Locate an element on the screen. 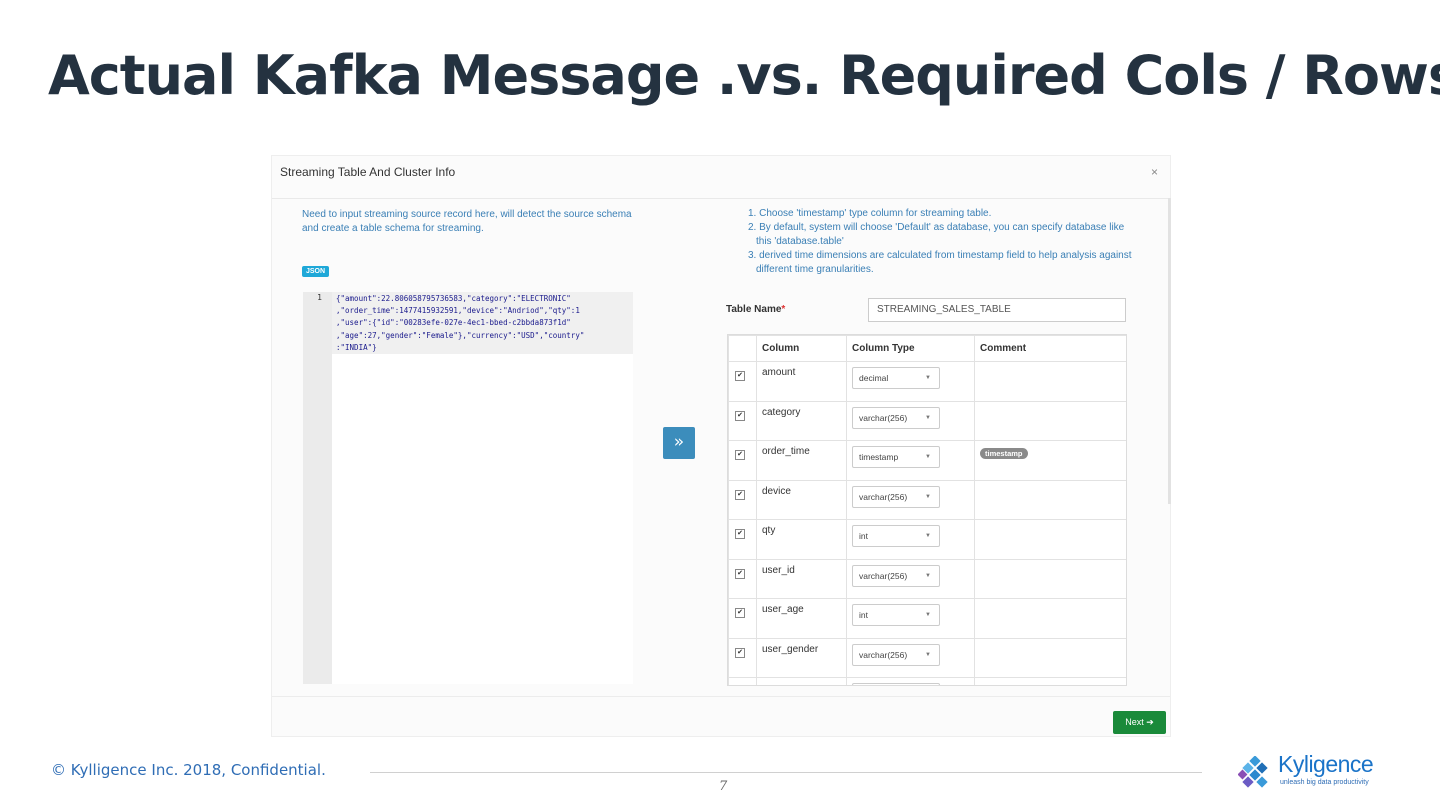  column-name: device is located at coordinates (801, 499).